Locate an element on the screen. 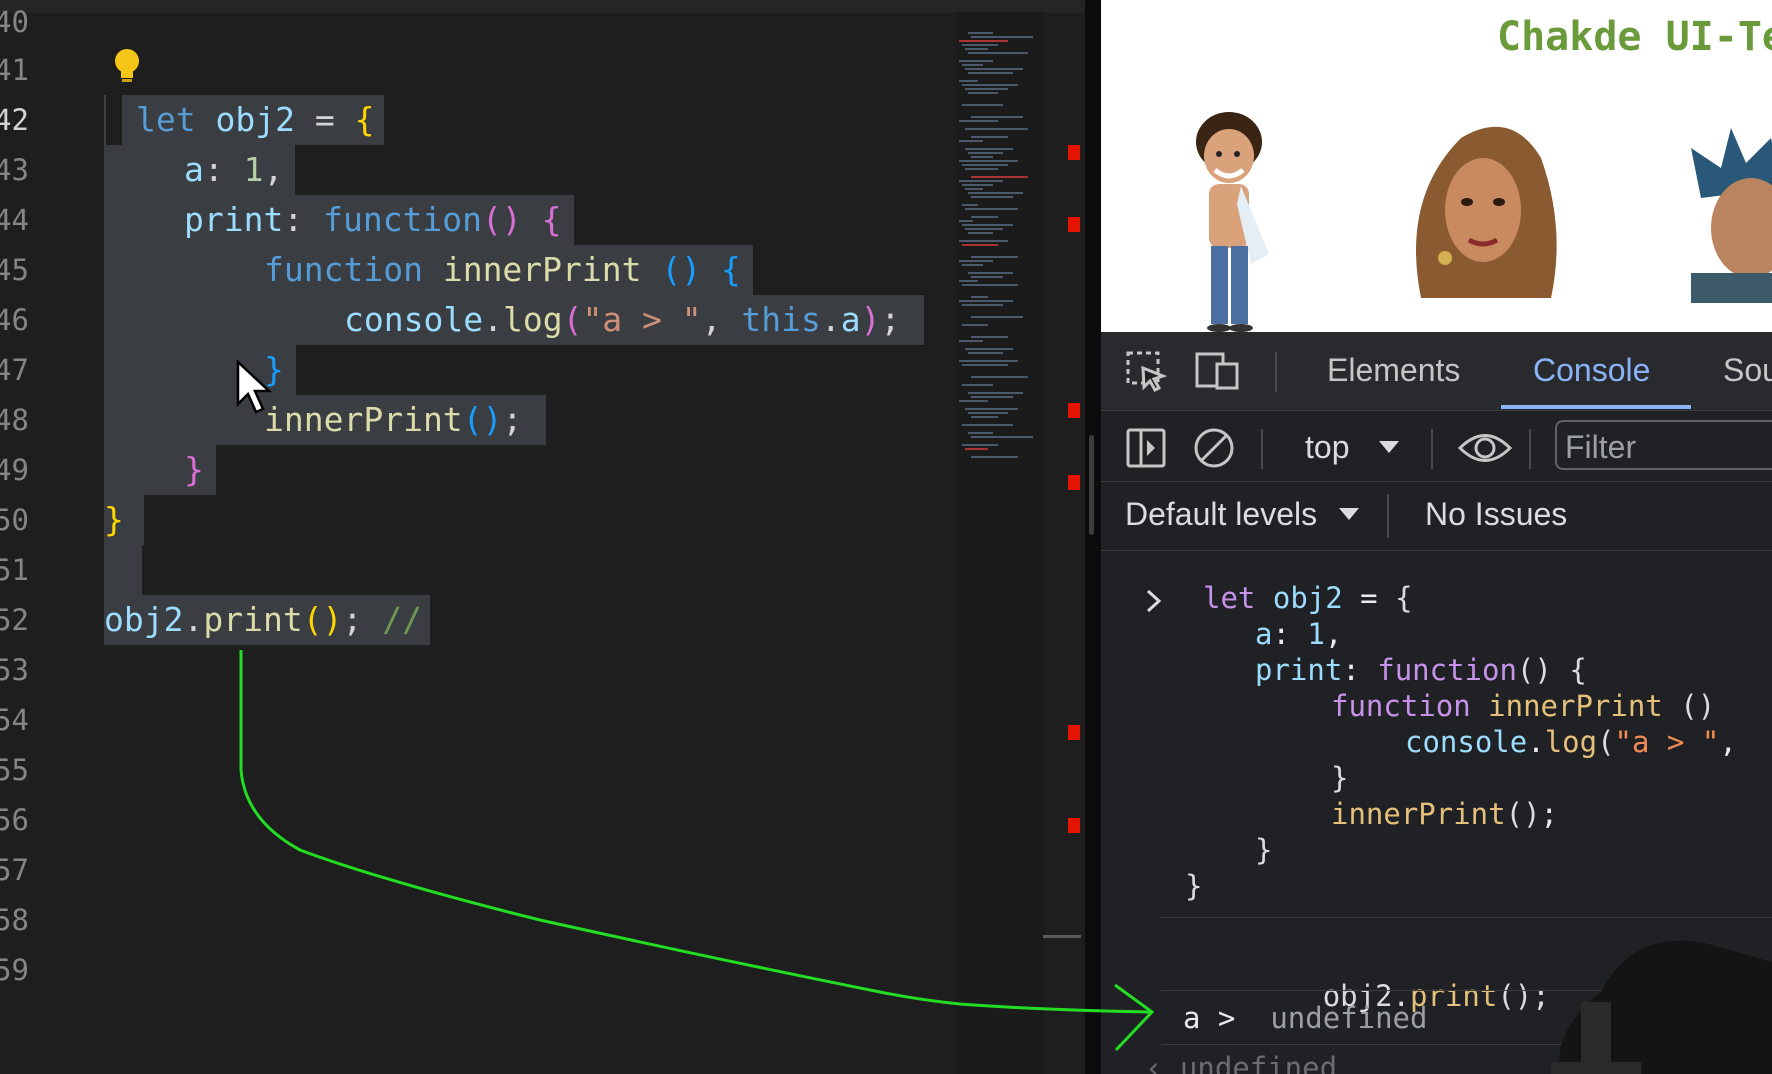 The width and height of the screenshot is (1772, 1074). device-toolbar-icon is located at coordinates (1217, 371).